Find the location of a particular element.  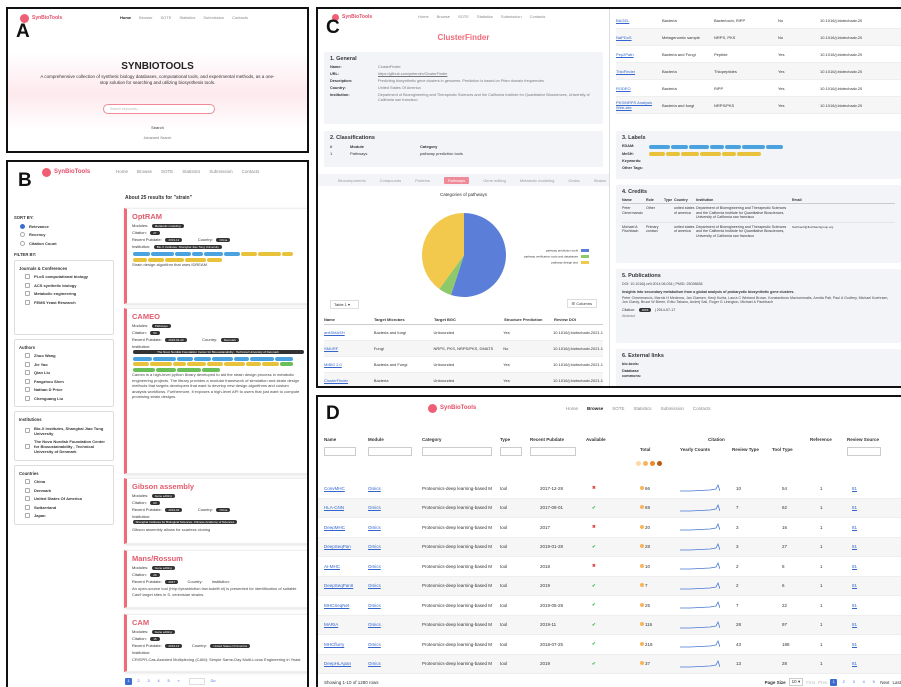

result-title: Mans/Rossum is located at coordinates (218, 558).